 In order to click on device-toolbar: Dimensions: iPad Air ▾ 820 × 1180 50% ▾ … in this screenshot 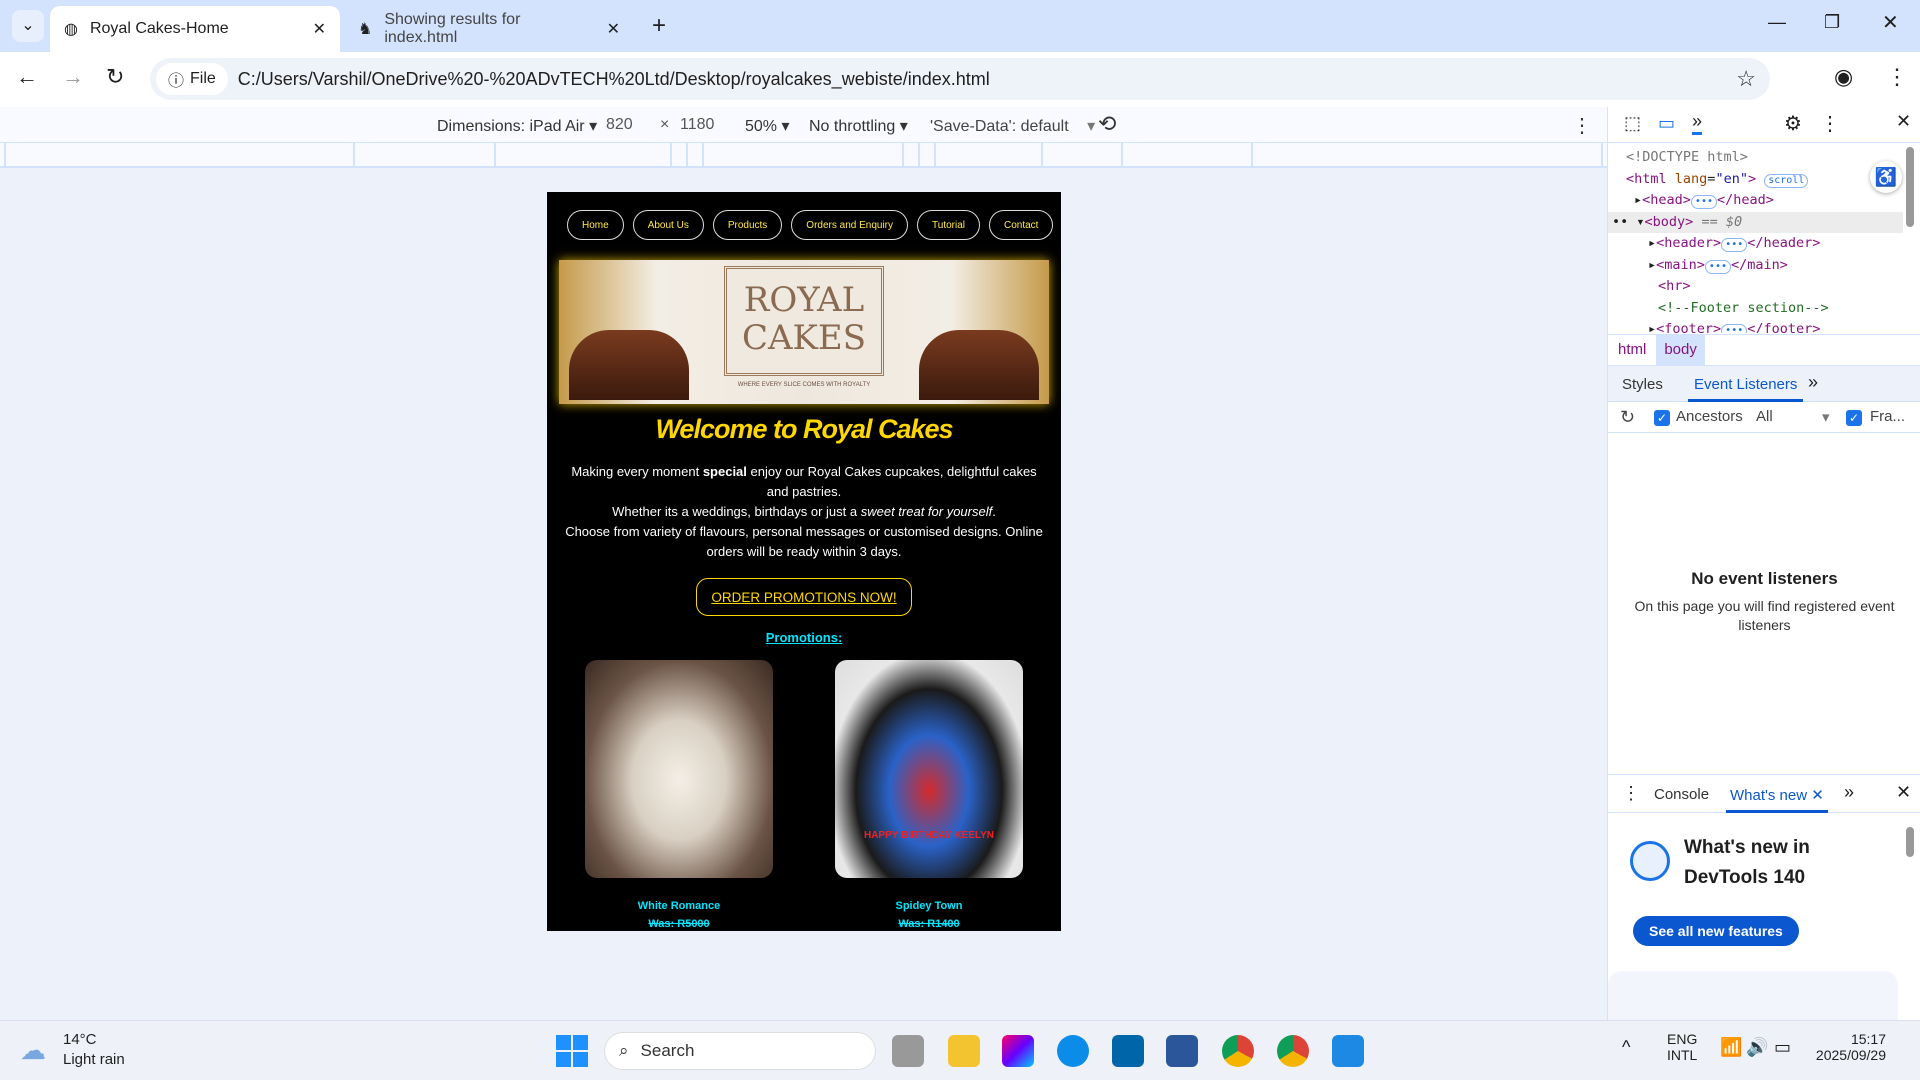, I will do `click(803, 125)`.